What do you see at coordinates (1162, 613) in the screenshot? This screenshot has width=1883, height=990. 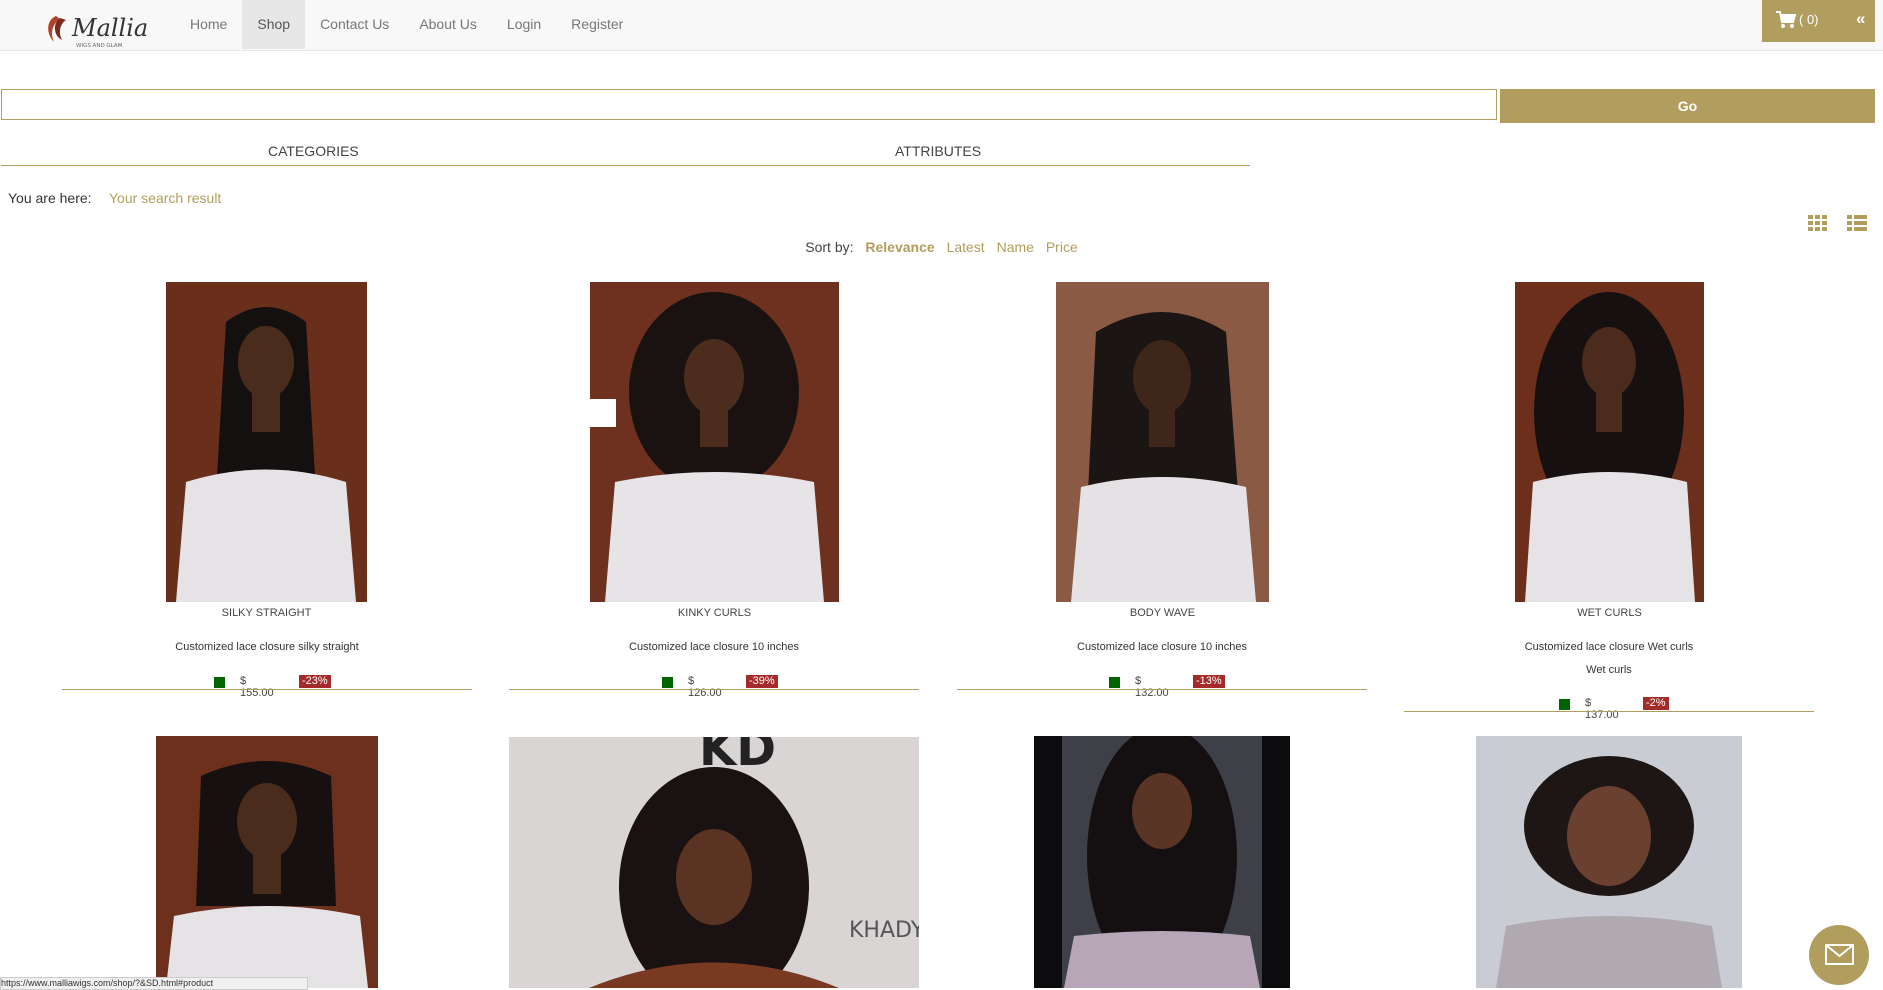 I see `product-name: BODY WAVE` at bounding box center [1162, 613].